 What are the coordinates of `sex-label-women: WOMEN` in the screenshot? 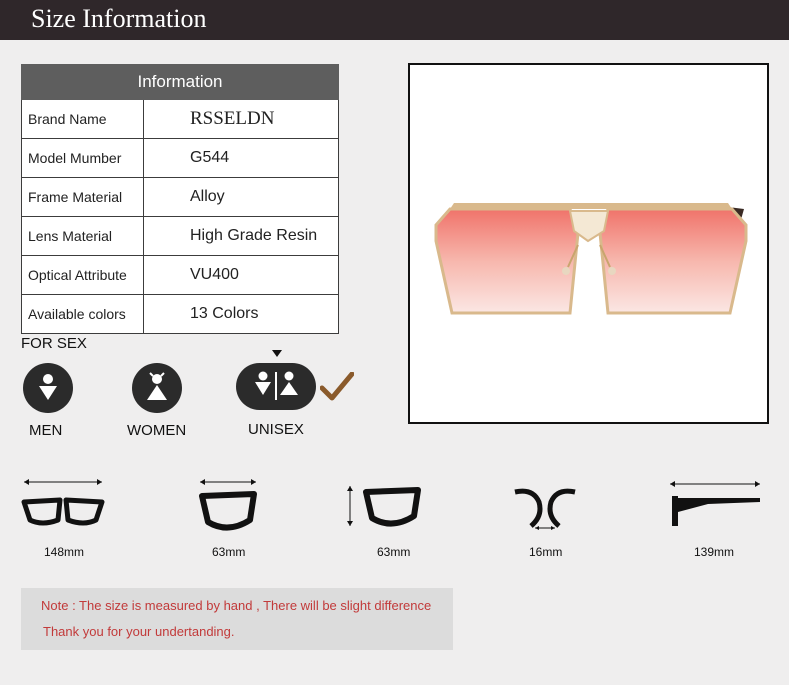 It's located at (157, 430).